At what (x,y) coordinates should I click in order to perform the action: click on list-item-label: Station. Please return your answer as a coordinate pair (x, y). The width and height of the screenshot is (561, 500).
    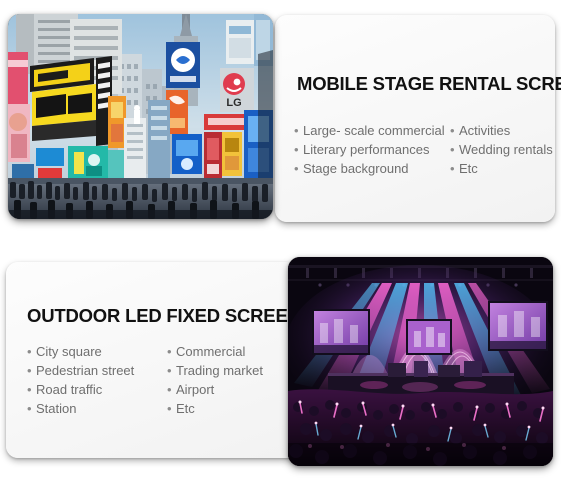
    Looking at the image, I should click on (56, 408).